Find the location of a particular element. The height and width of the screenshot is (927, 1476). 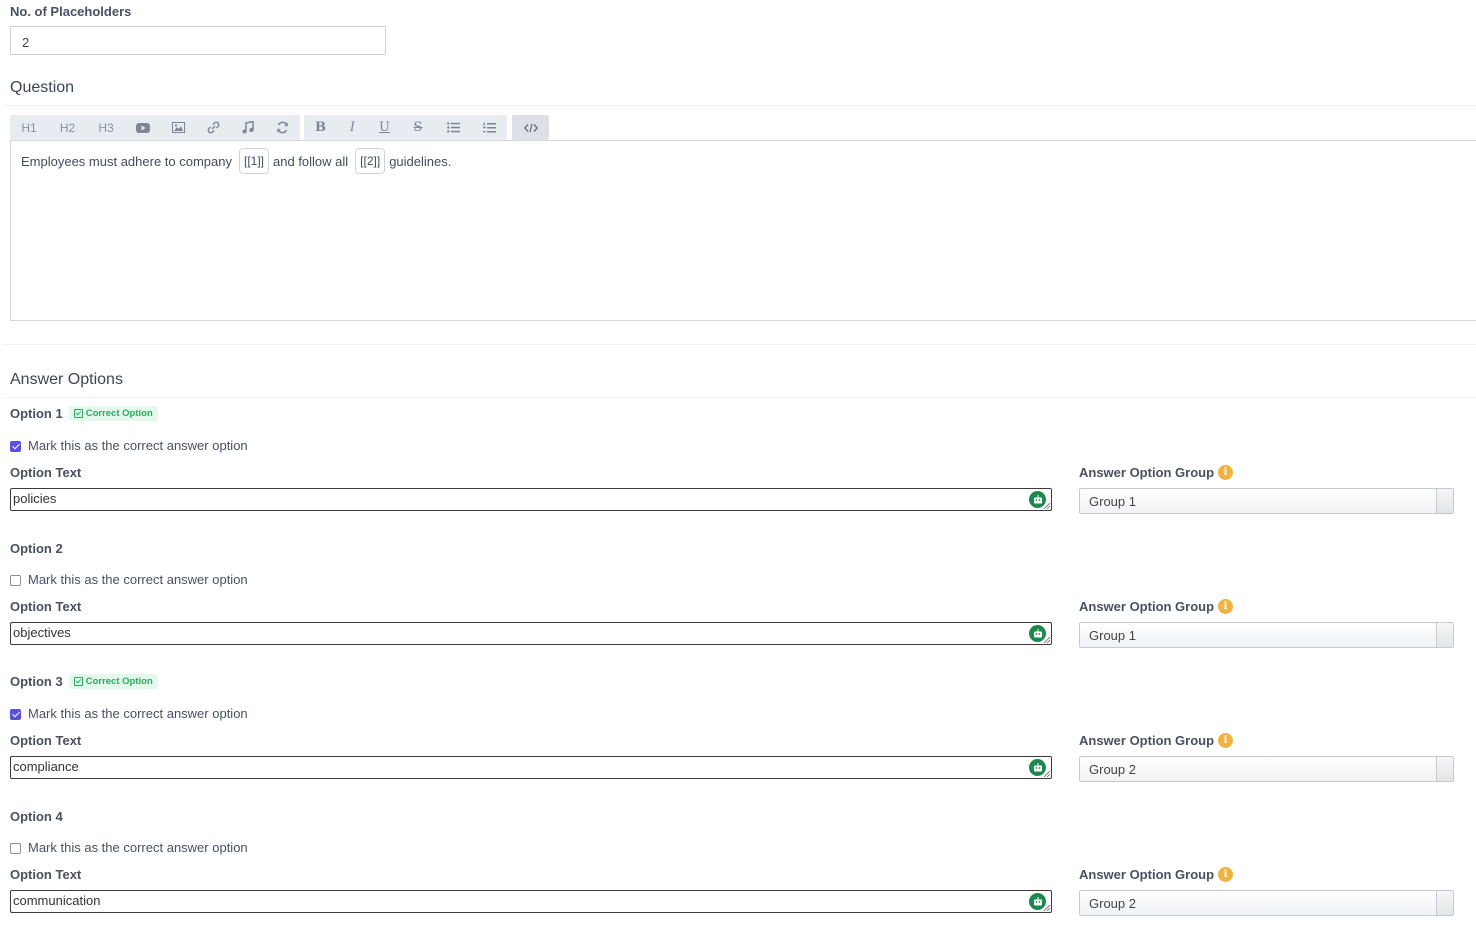

numbered-list-icon is located at coordinates (489, 127).